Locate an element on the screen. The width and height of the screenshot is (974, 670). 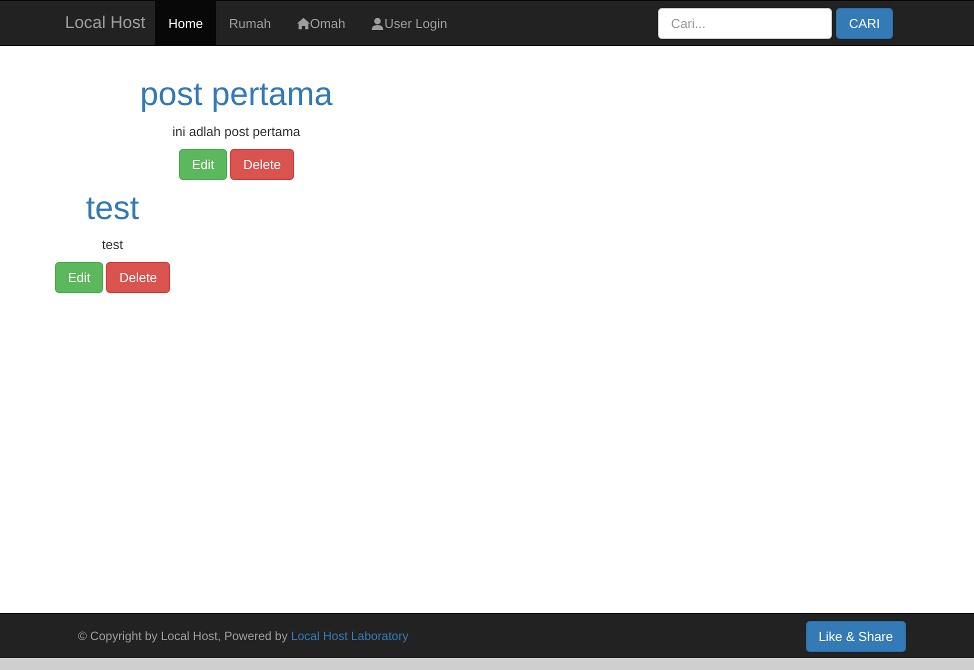
nav-link: User Login is located at coordinates (409, 23).